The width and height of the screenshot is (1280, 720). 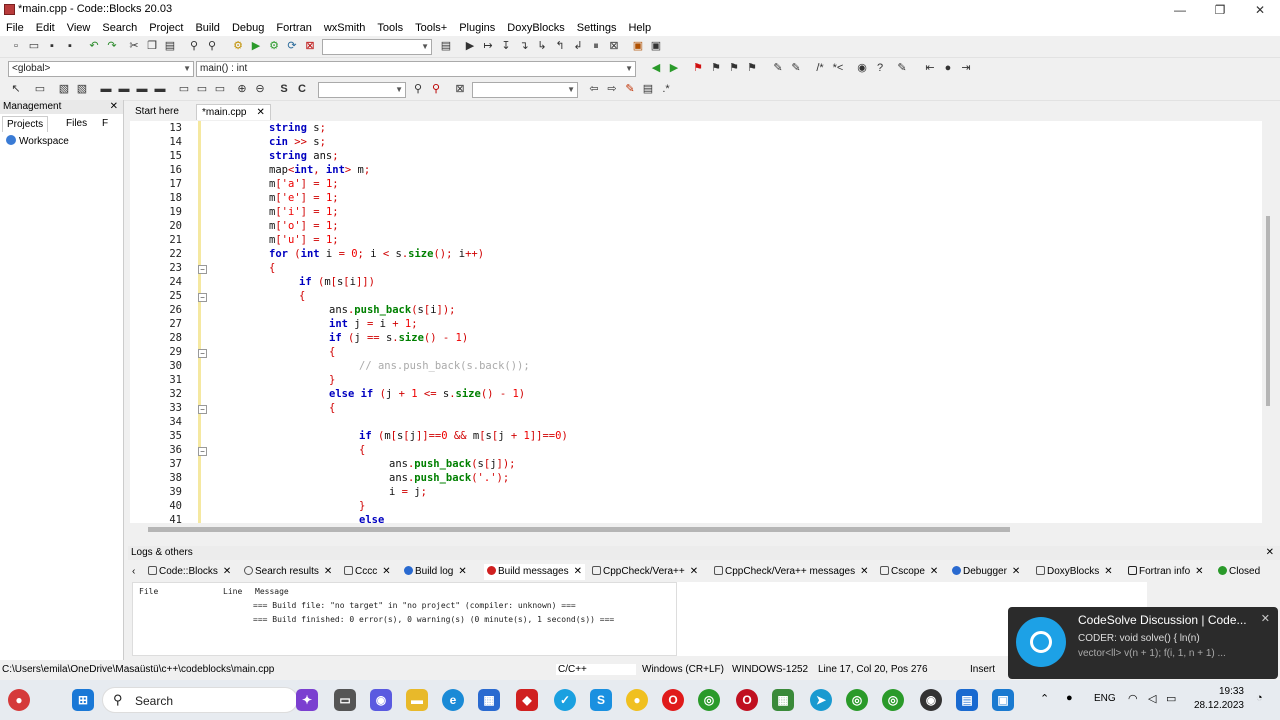 I want to click on menu-fortran: Fortran, so click(x=293, y=28).